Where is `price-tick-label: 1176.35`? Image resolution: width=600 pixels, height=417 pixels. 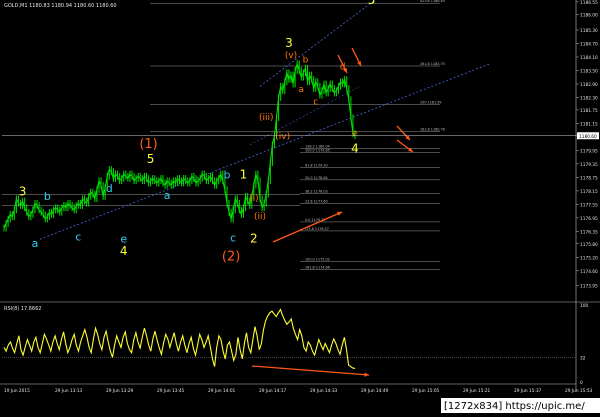 price-tick-label: 1176.35 is located at coordinates (589, 232).